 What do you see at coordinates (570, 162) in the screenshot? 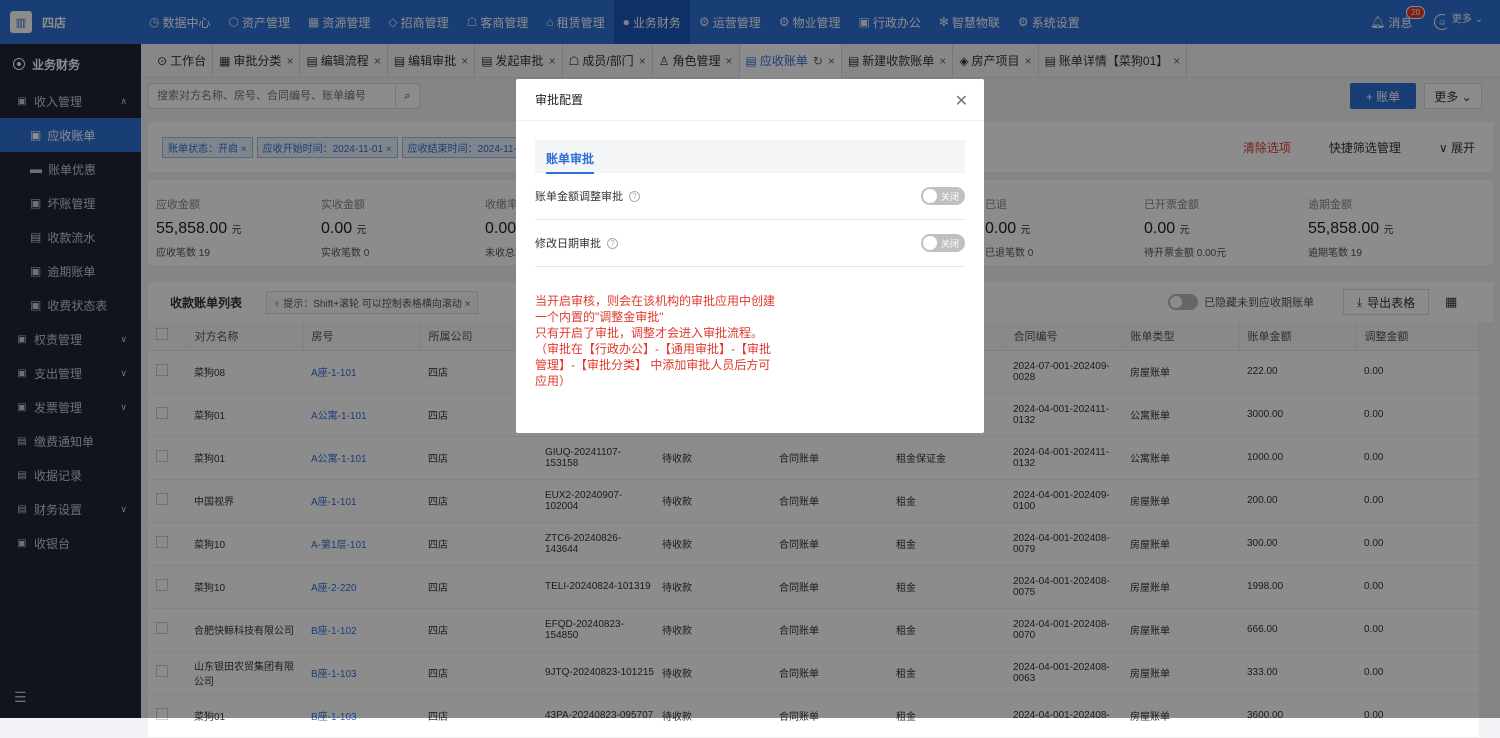
I see `tab-bill-approval: 账单审批` at bounding box center [570, 162].